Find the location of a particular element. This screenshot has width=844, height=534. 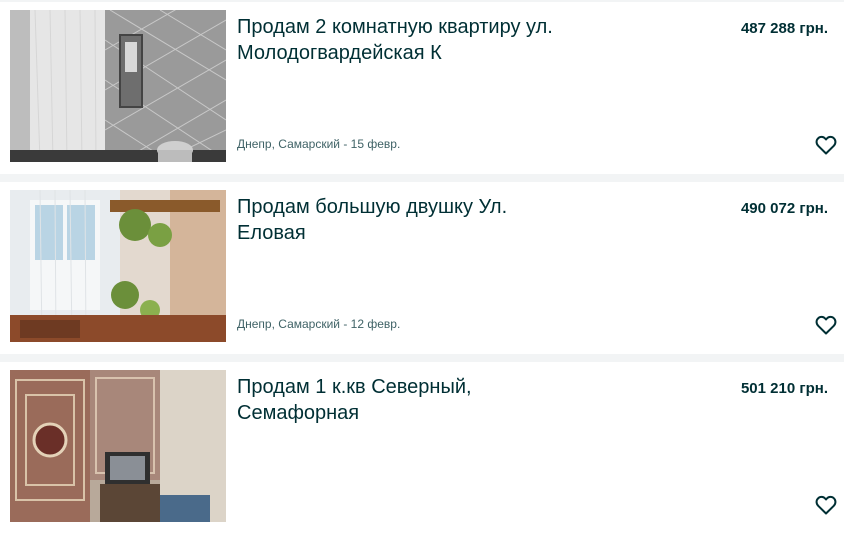

listing-title: Продам 1 к.кв Северный, Семафорная is located at coordinates (397, 400).